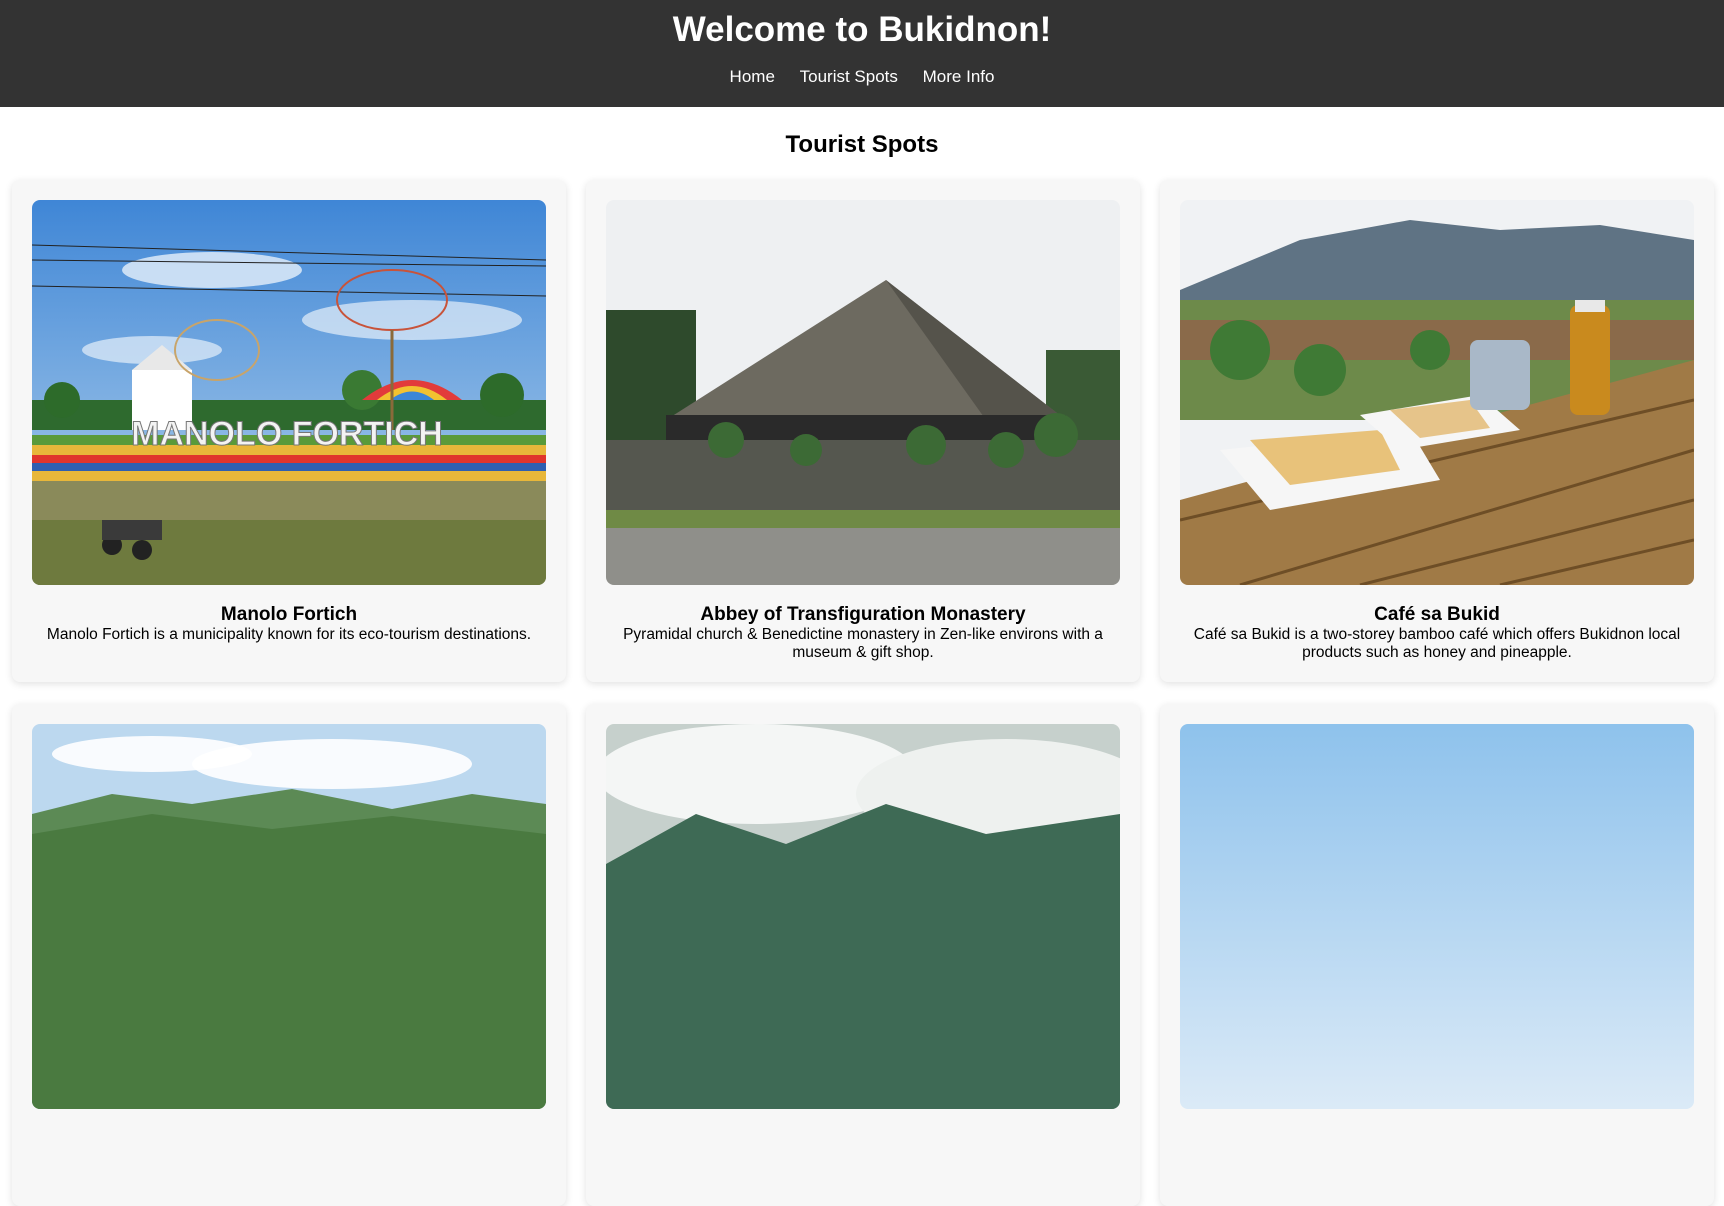 The height and width of the screenshot is (1206, 1724). What do you see at coordinates (1437, 392) in the screenshot?
I see `cafe-photo` at bounding box center [1437, 392].